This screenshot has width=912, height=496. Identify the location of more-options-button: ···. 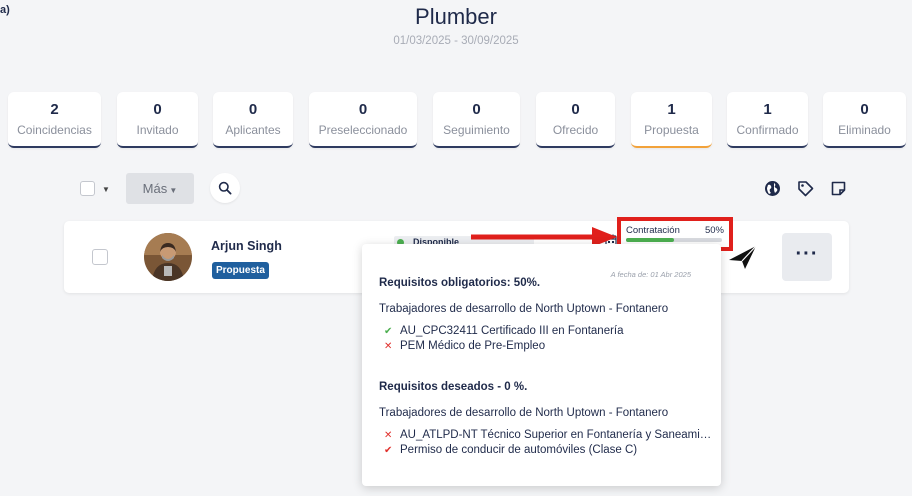
(807, 257).